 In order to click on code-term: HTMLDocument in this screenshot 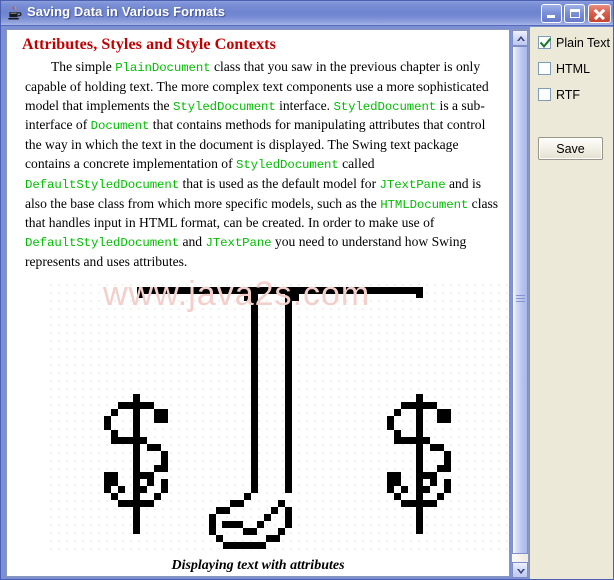, I will do `click(424, 204)`.